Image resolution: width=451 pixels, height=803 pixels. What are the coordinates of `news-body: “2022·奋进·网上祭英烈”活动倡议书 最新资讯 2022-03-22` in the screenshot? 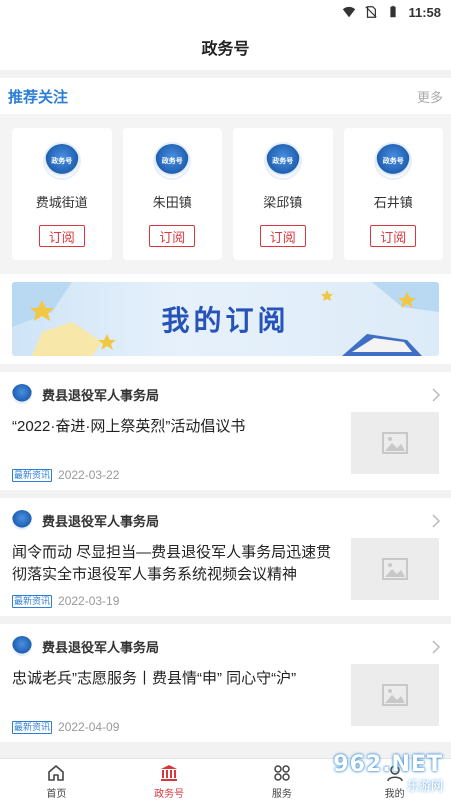 It's located at (225, 447).